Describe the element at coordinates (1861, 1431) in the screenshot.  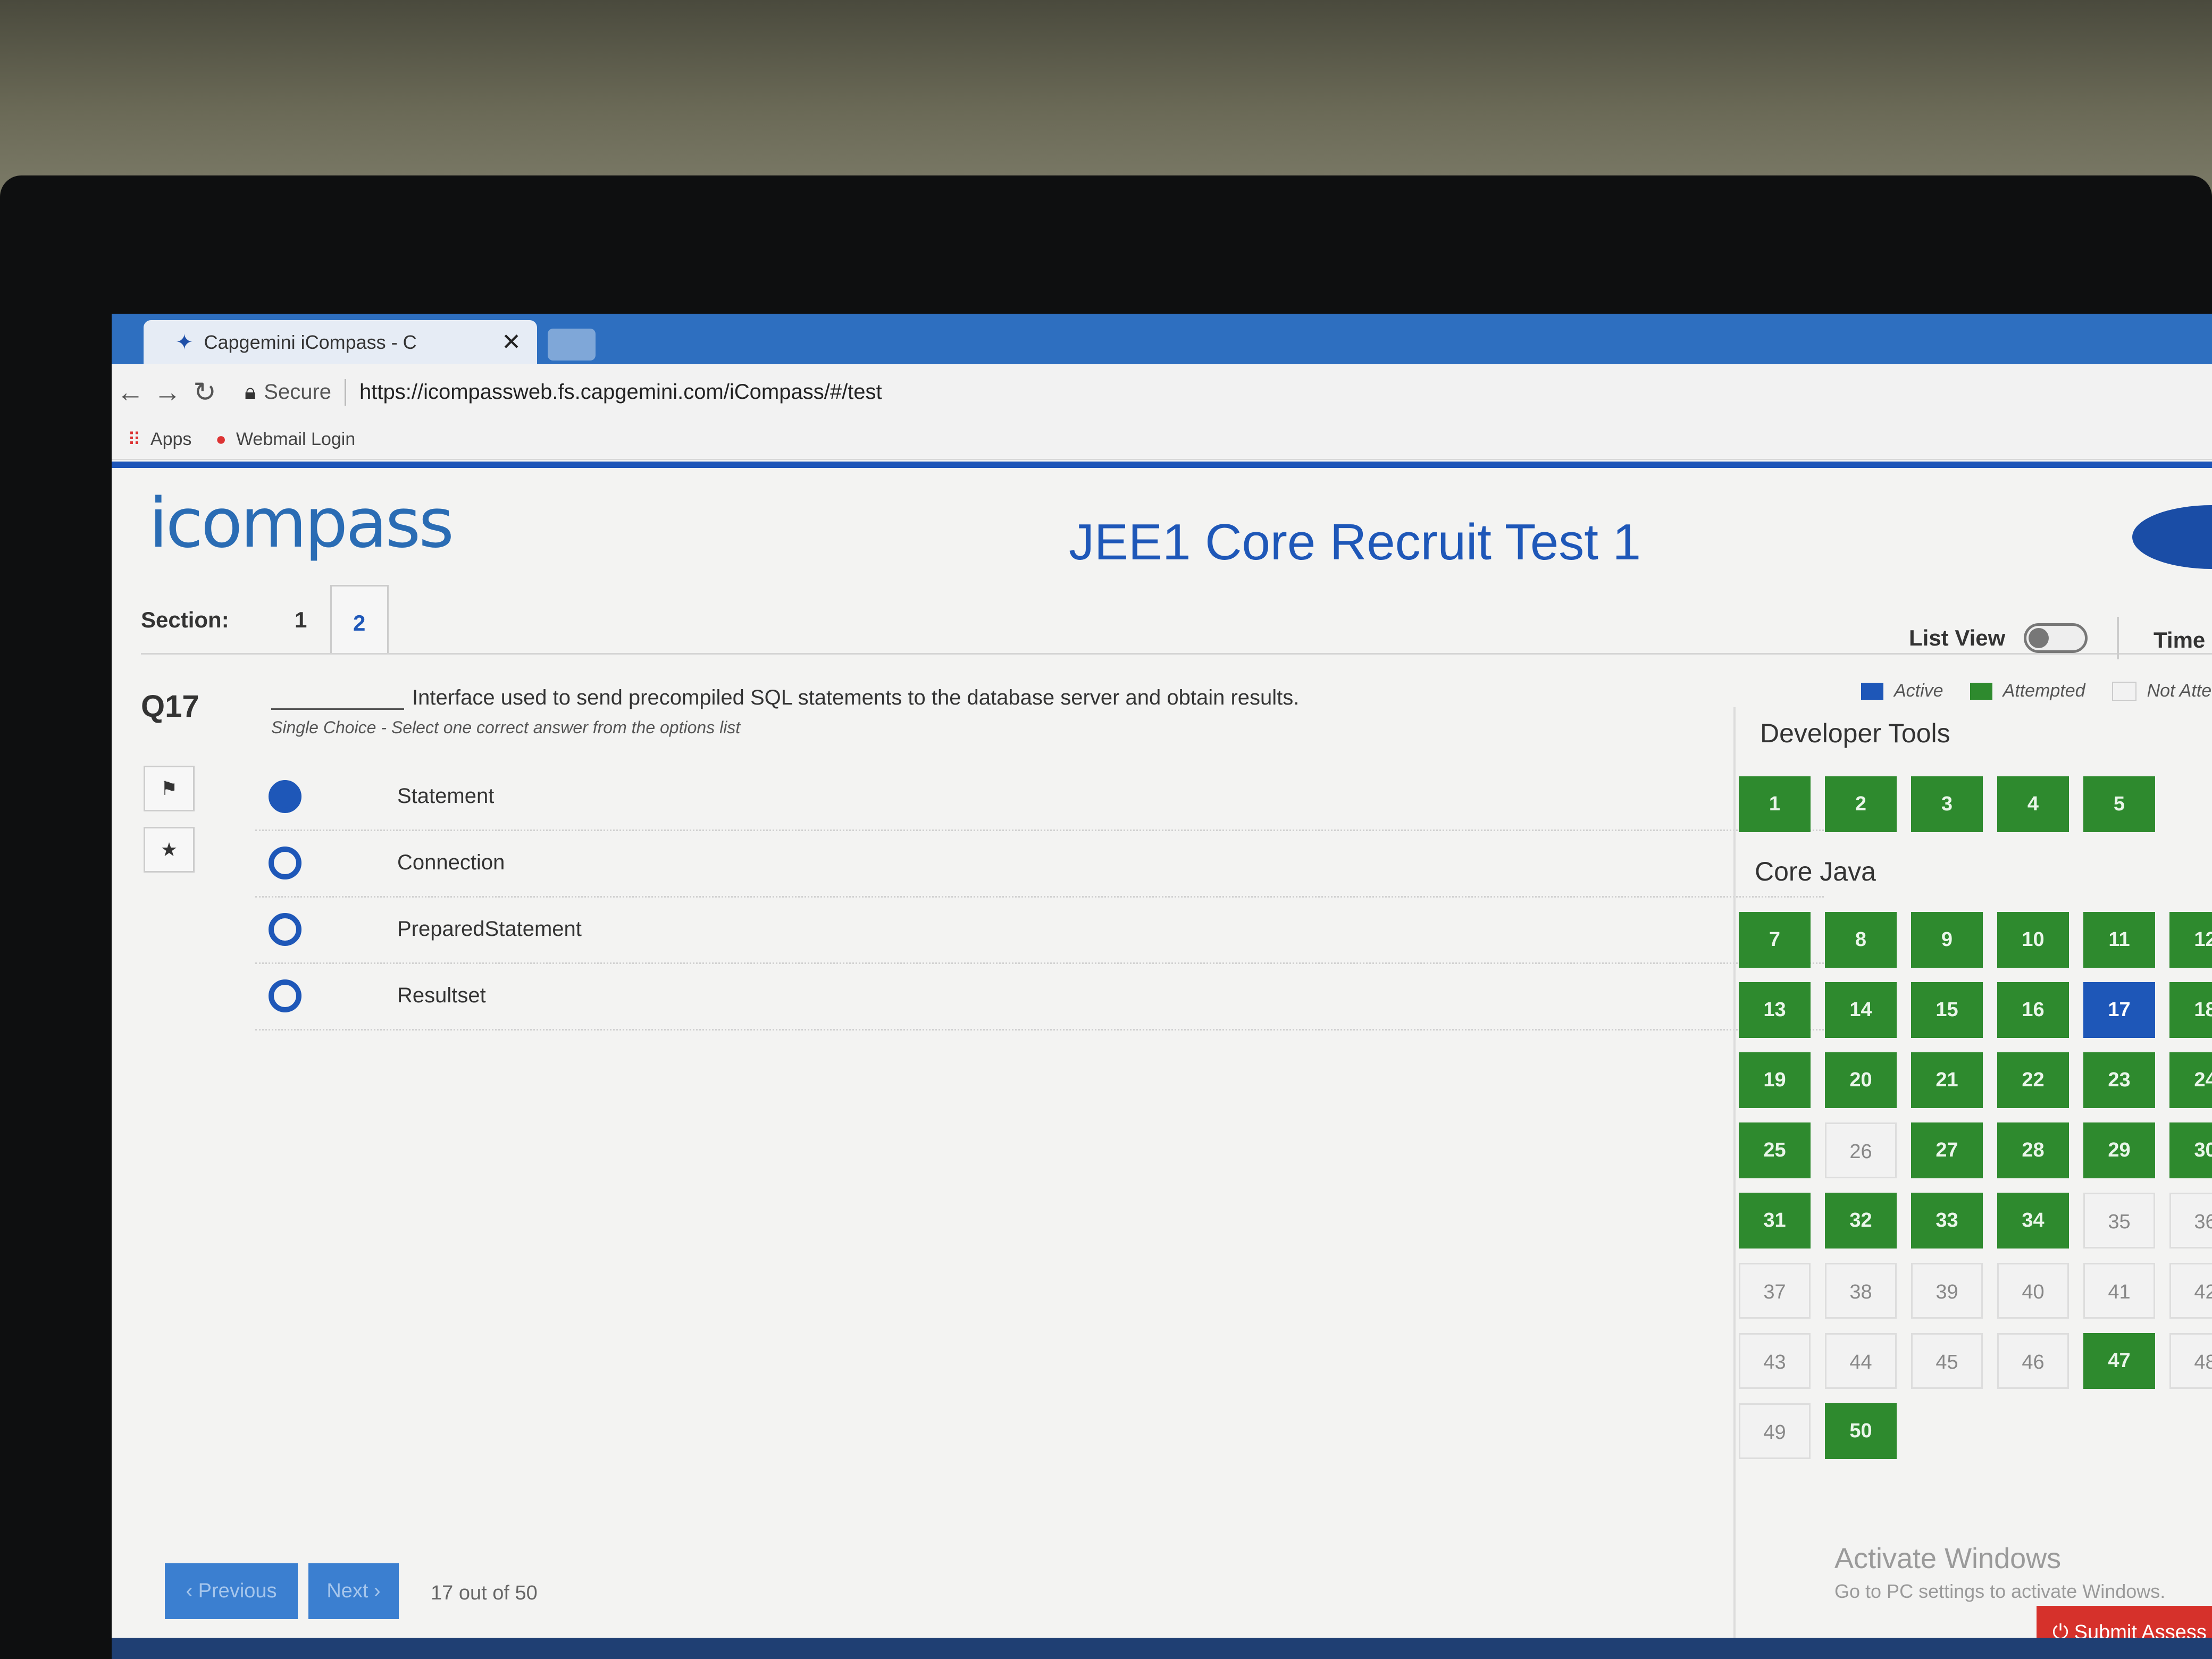
I see `question-button-50: 50` at that location.